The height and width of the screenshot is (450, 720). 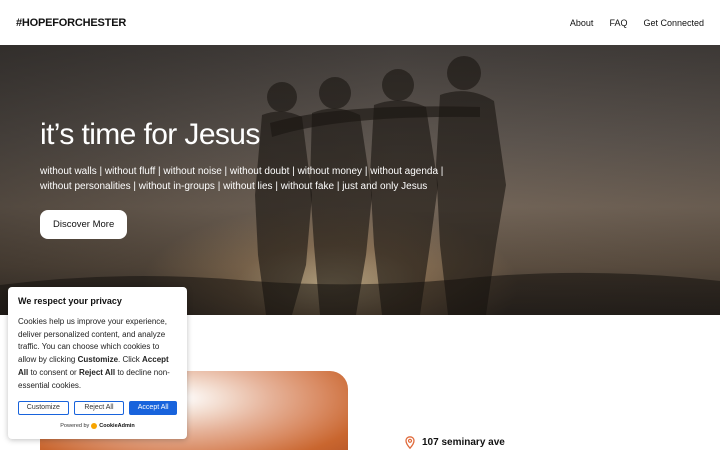 I want to click on nav-link-faq: FAQ, so click(x=618, y=23).